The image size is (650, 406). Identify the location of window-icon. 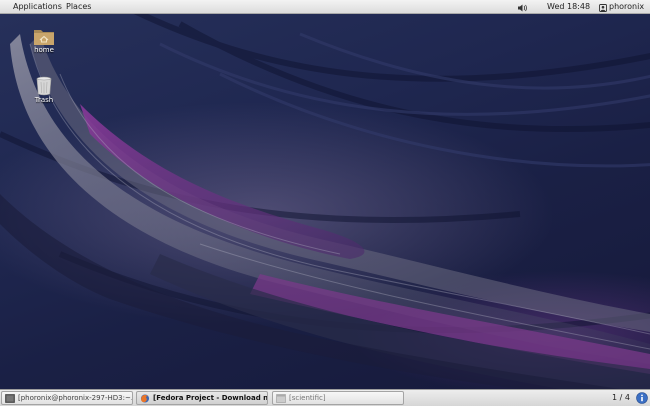
(281, 398).